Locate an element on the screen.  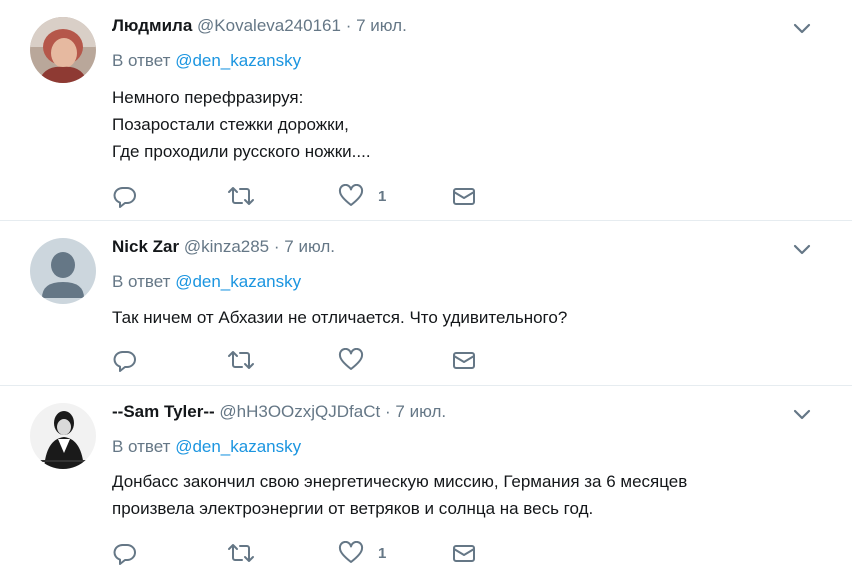
tweet-text-line: Немного перефразируя: is located at coordinates (208, 97).